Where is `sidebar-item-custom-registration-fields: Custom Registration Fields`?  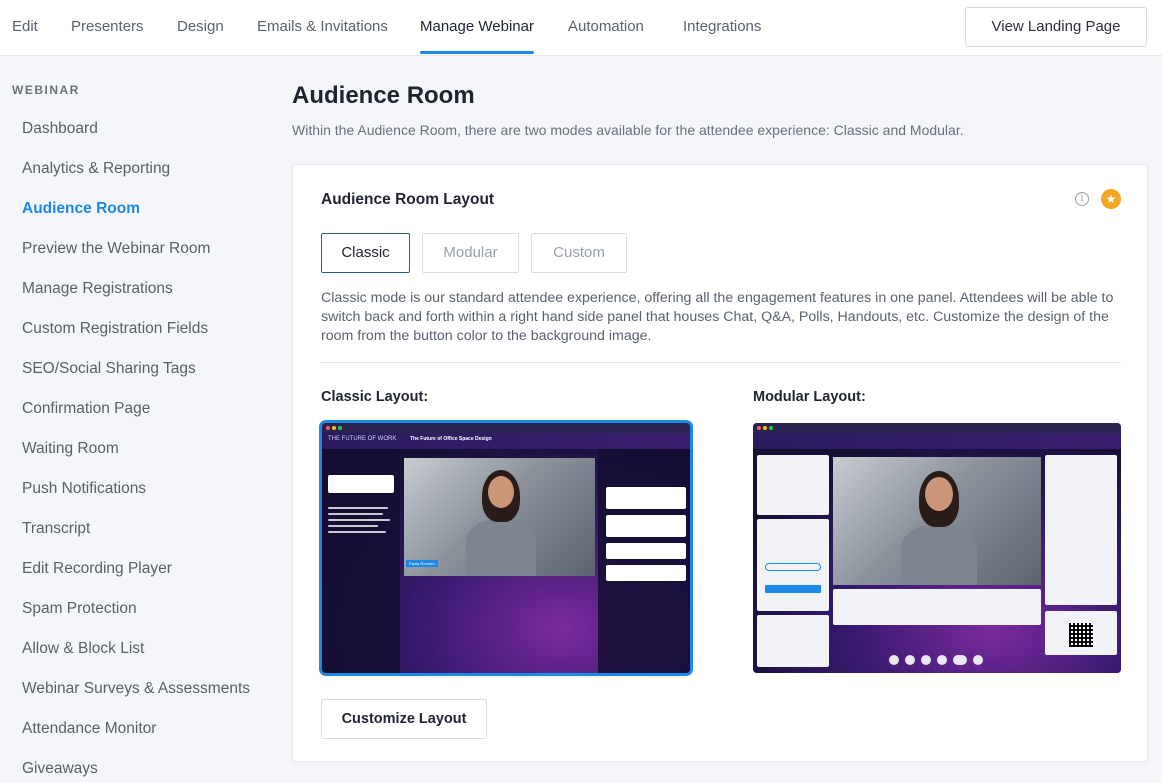
sidebar-item-custom-registration-fields: Custom Registration Fields is located at coordinates (115, 329).